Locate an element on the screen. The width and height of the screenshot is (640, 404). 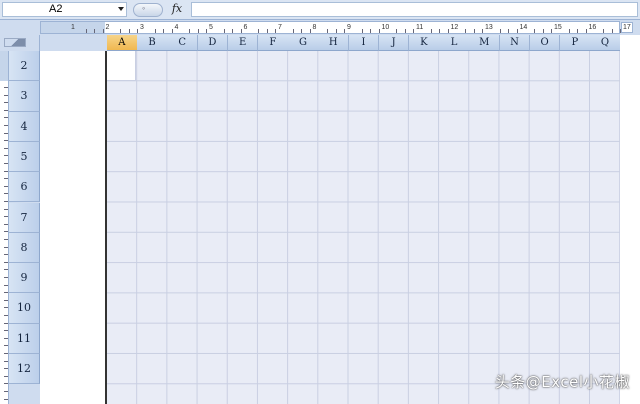
ruler-number: 7 is located at coordinates (280, 27).